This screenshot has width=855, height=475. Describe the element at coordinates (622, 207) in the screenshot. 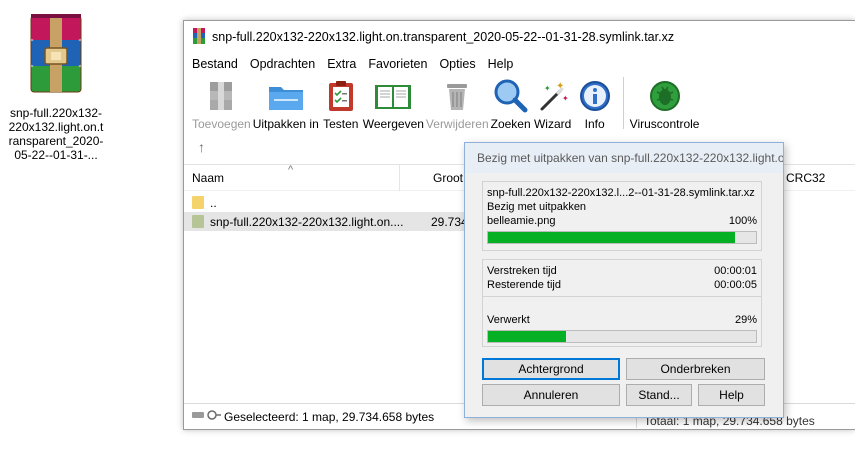

I see `action-line: Bezig met uitpakken` at that location.